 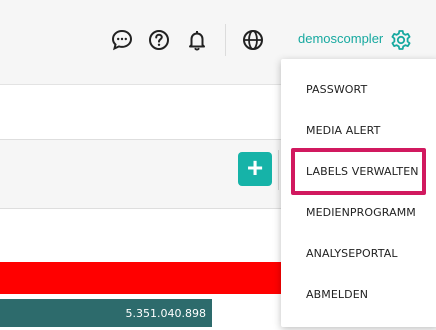 What do you see at coordinates (225, 40) in the screenshot?
I see `header-divider` at bounding box center [225, 40].